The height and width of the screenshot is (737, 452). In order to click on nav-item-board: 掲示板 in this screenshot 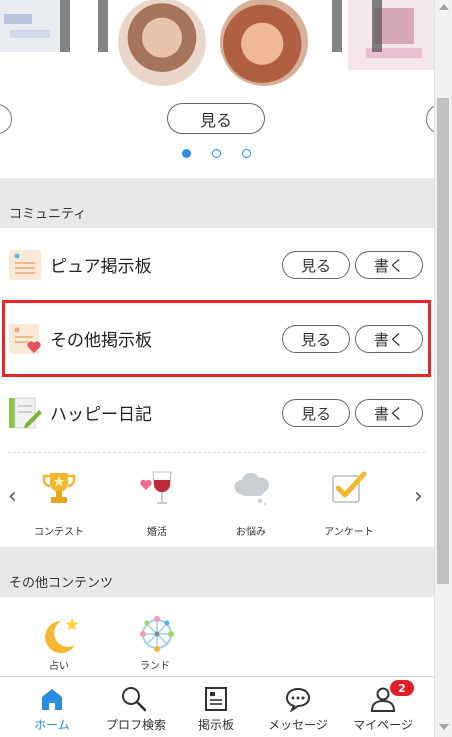, I will do `click(216, 707)`.